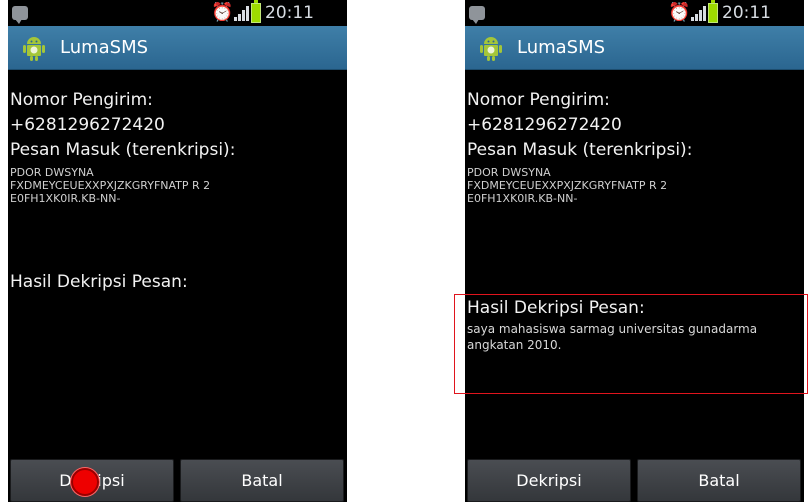  What do you see at coordinates (99, 282) in the screenshot?
I see `decrypt-result-label: Hasil Dekripsi Pesan:` at bounding box center [99, 282].